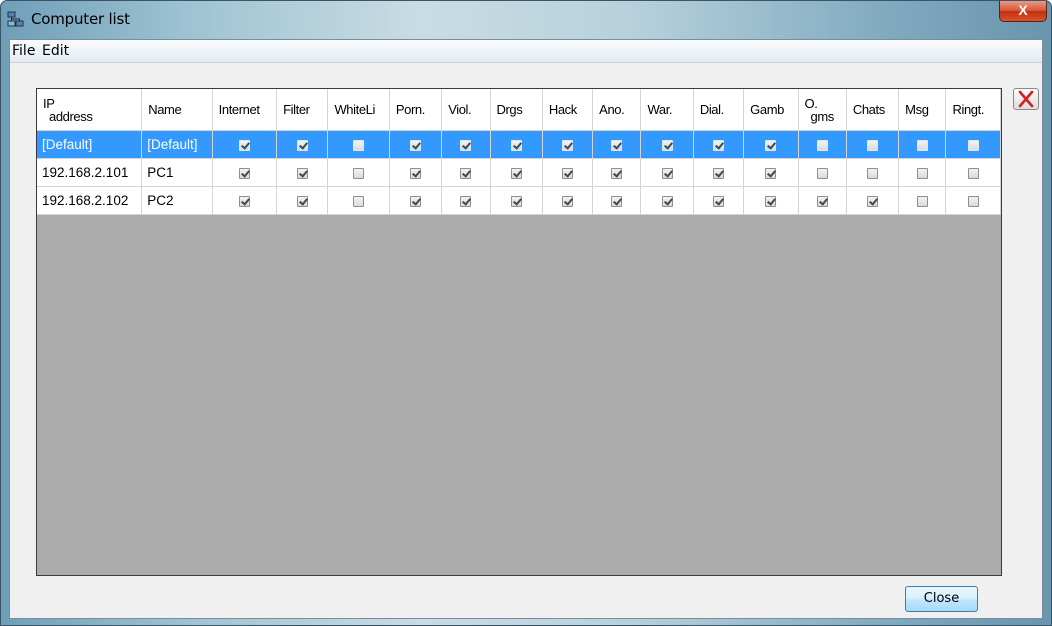 This screenshot has width=1052, height=626. Describe the element at coordinates (302, 110) in the screenshot. I see `column-header: Filter` at that location.